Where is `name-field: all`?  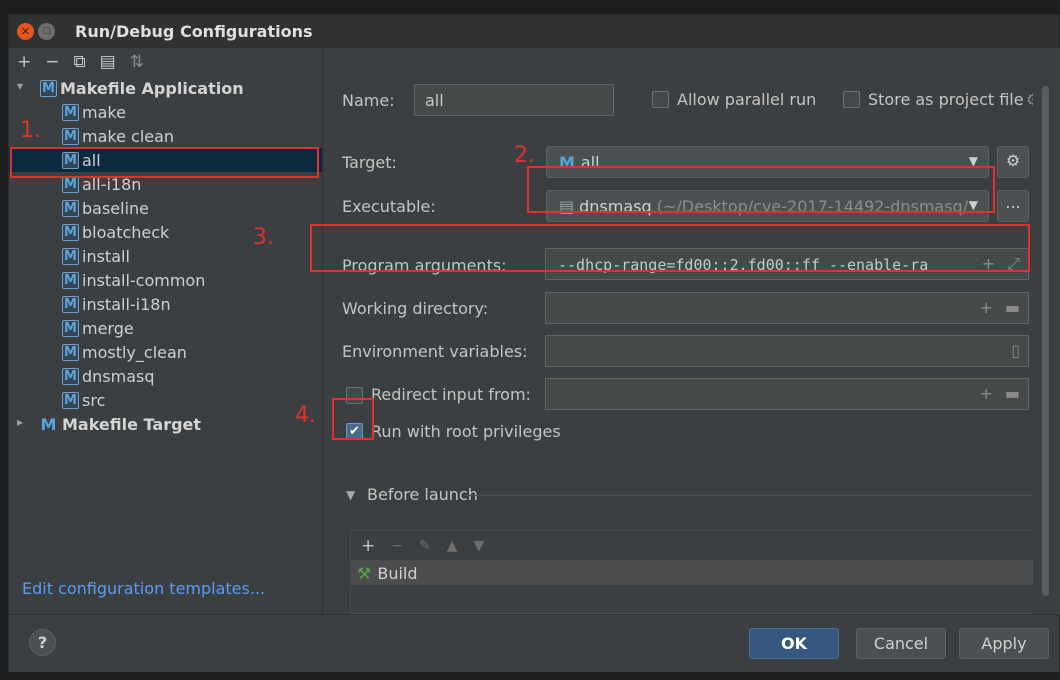
name-field: all is located at coordinates (514, 100).